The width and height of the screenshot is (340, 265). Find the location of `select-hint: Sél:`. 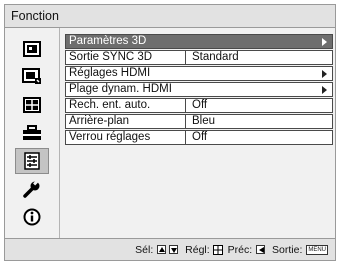

select-hint: Sél: is located at coordinates (157, 250).